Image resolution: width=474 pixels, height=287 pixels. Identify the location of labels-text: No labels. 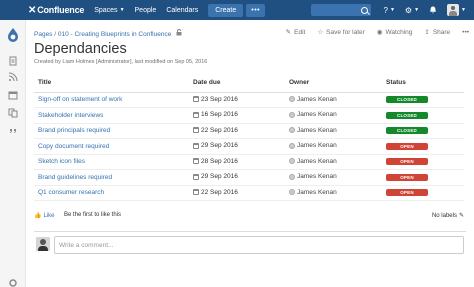
(444, 215).